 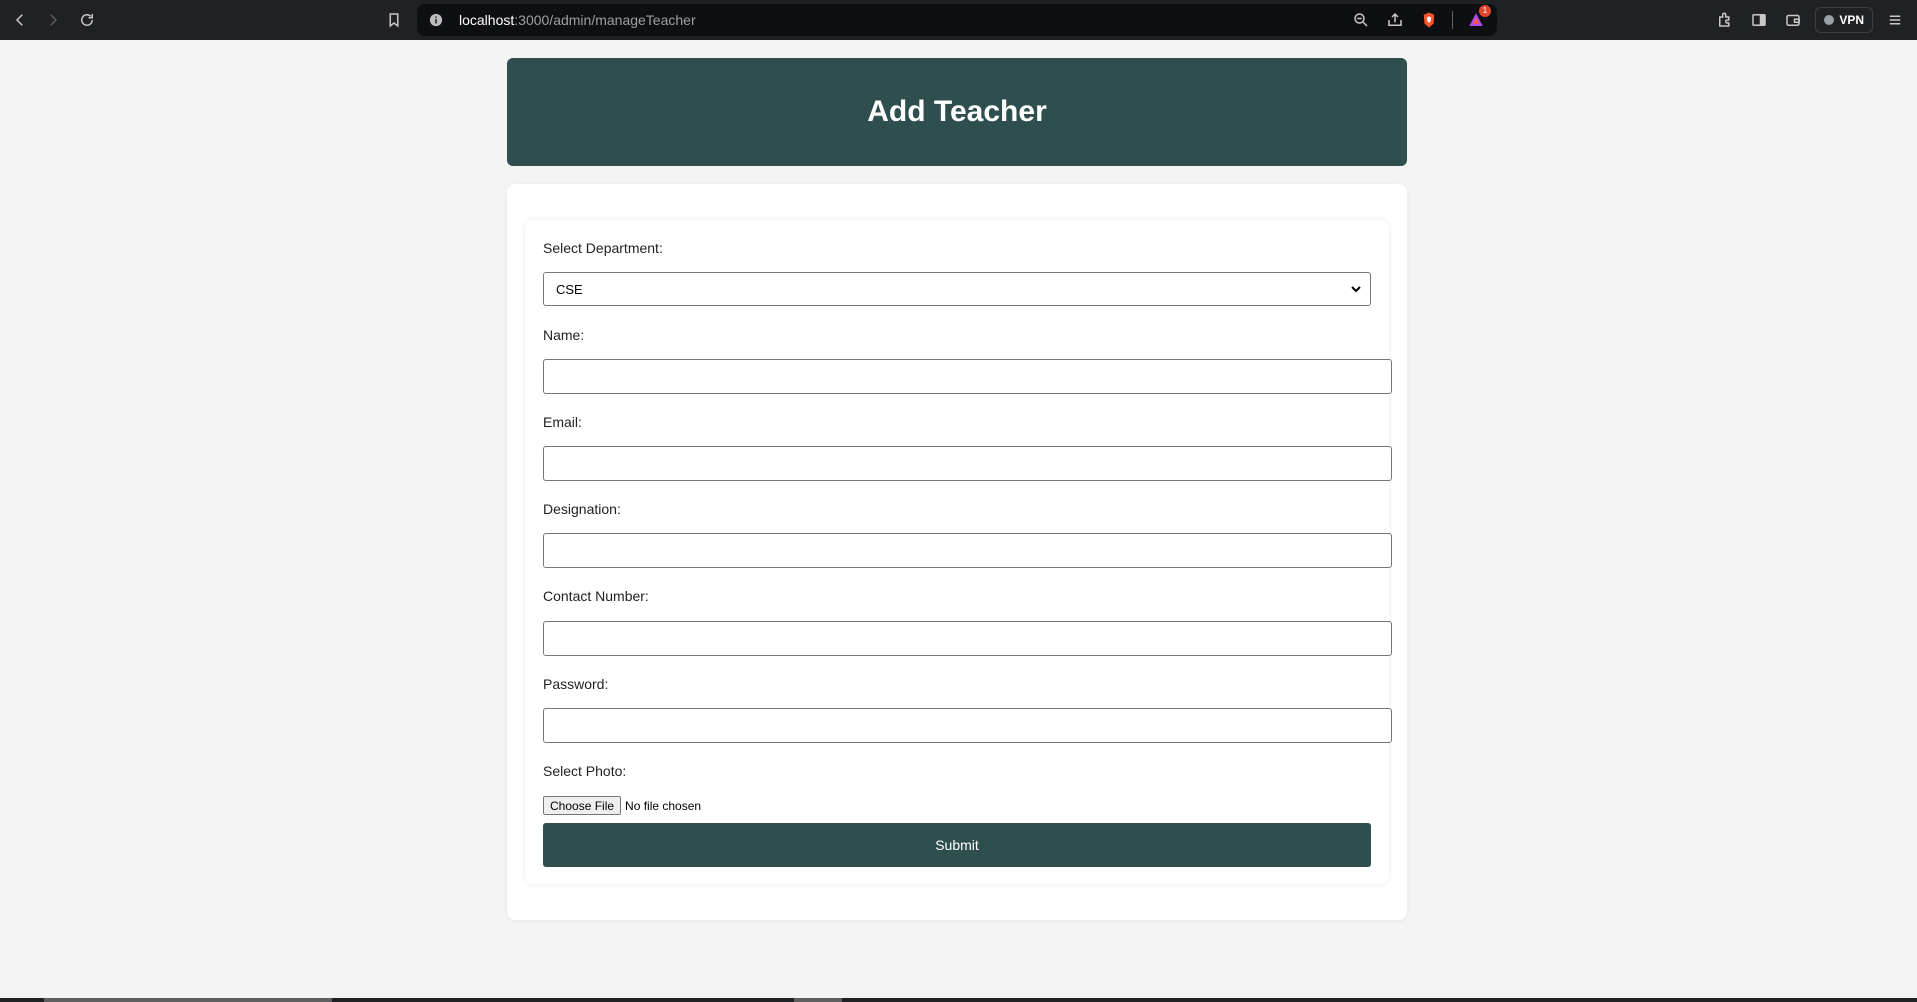 I want to click on extensions-icon, so click(x=1725, y=20).